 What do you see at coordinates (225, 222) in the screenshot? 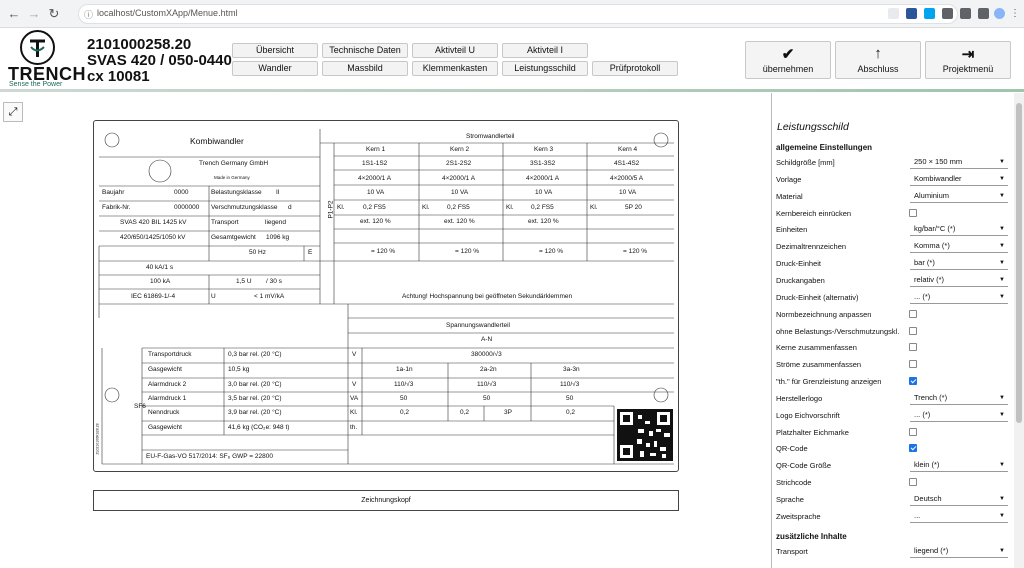
I see `plate-cell: Transport` at bounding box center [225, 222].